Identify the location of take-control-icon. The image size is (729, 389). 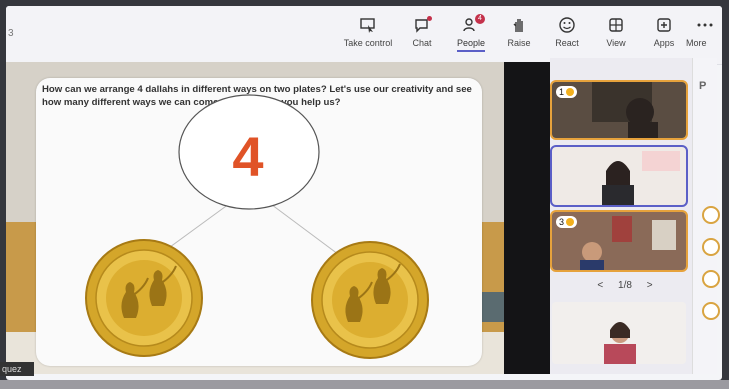
(368, 25).